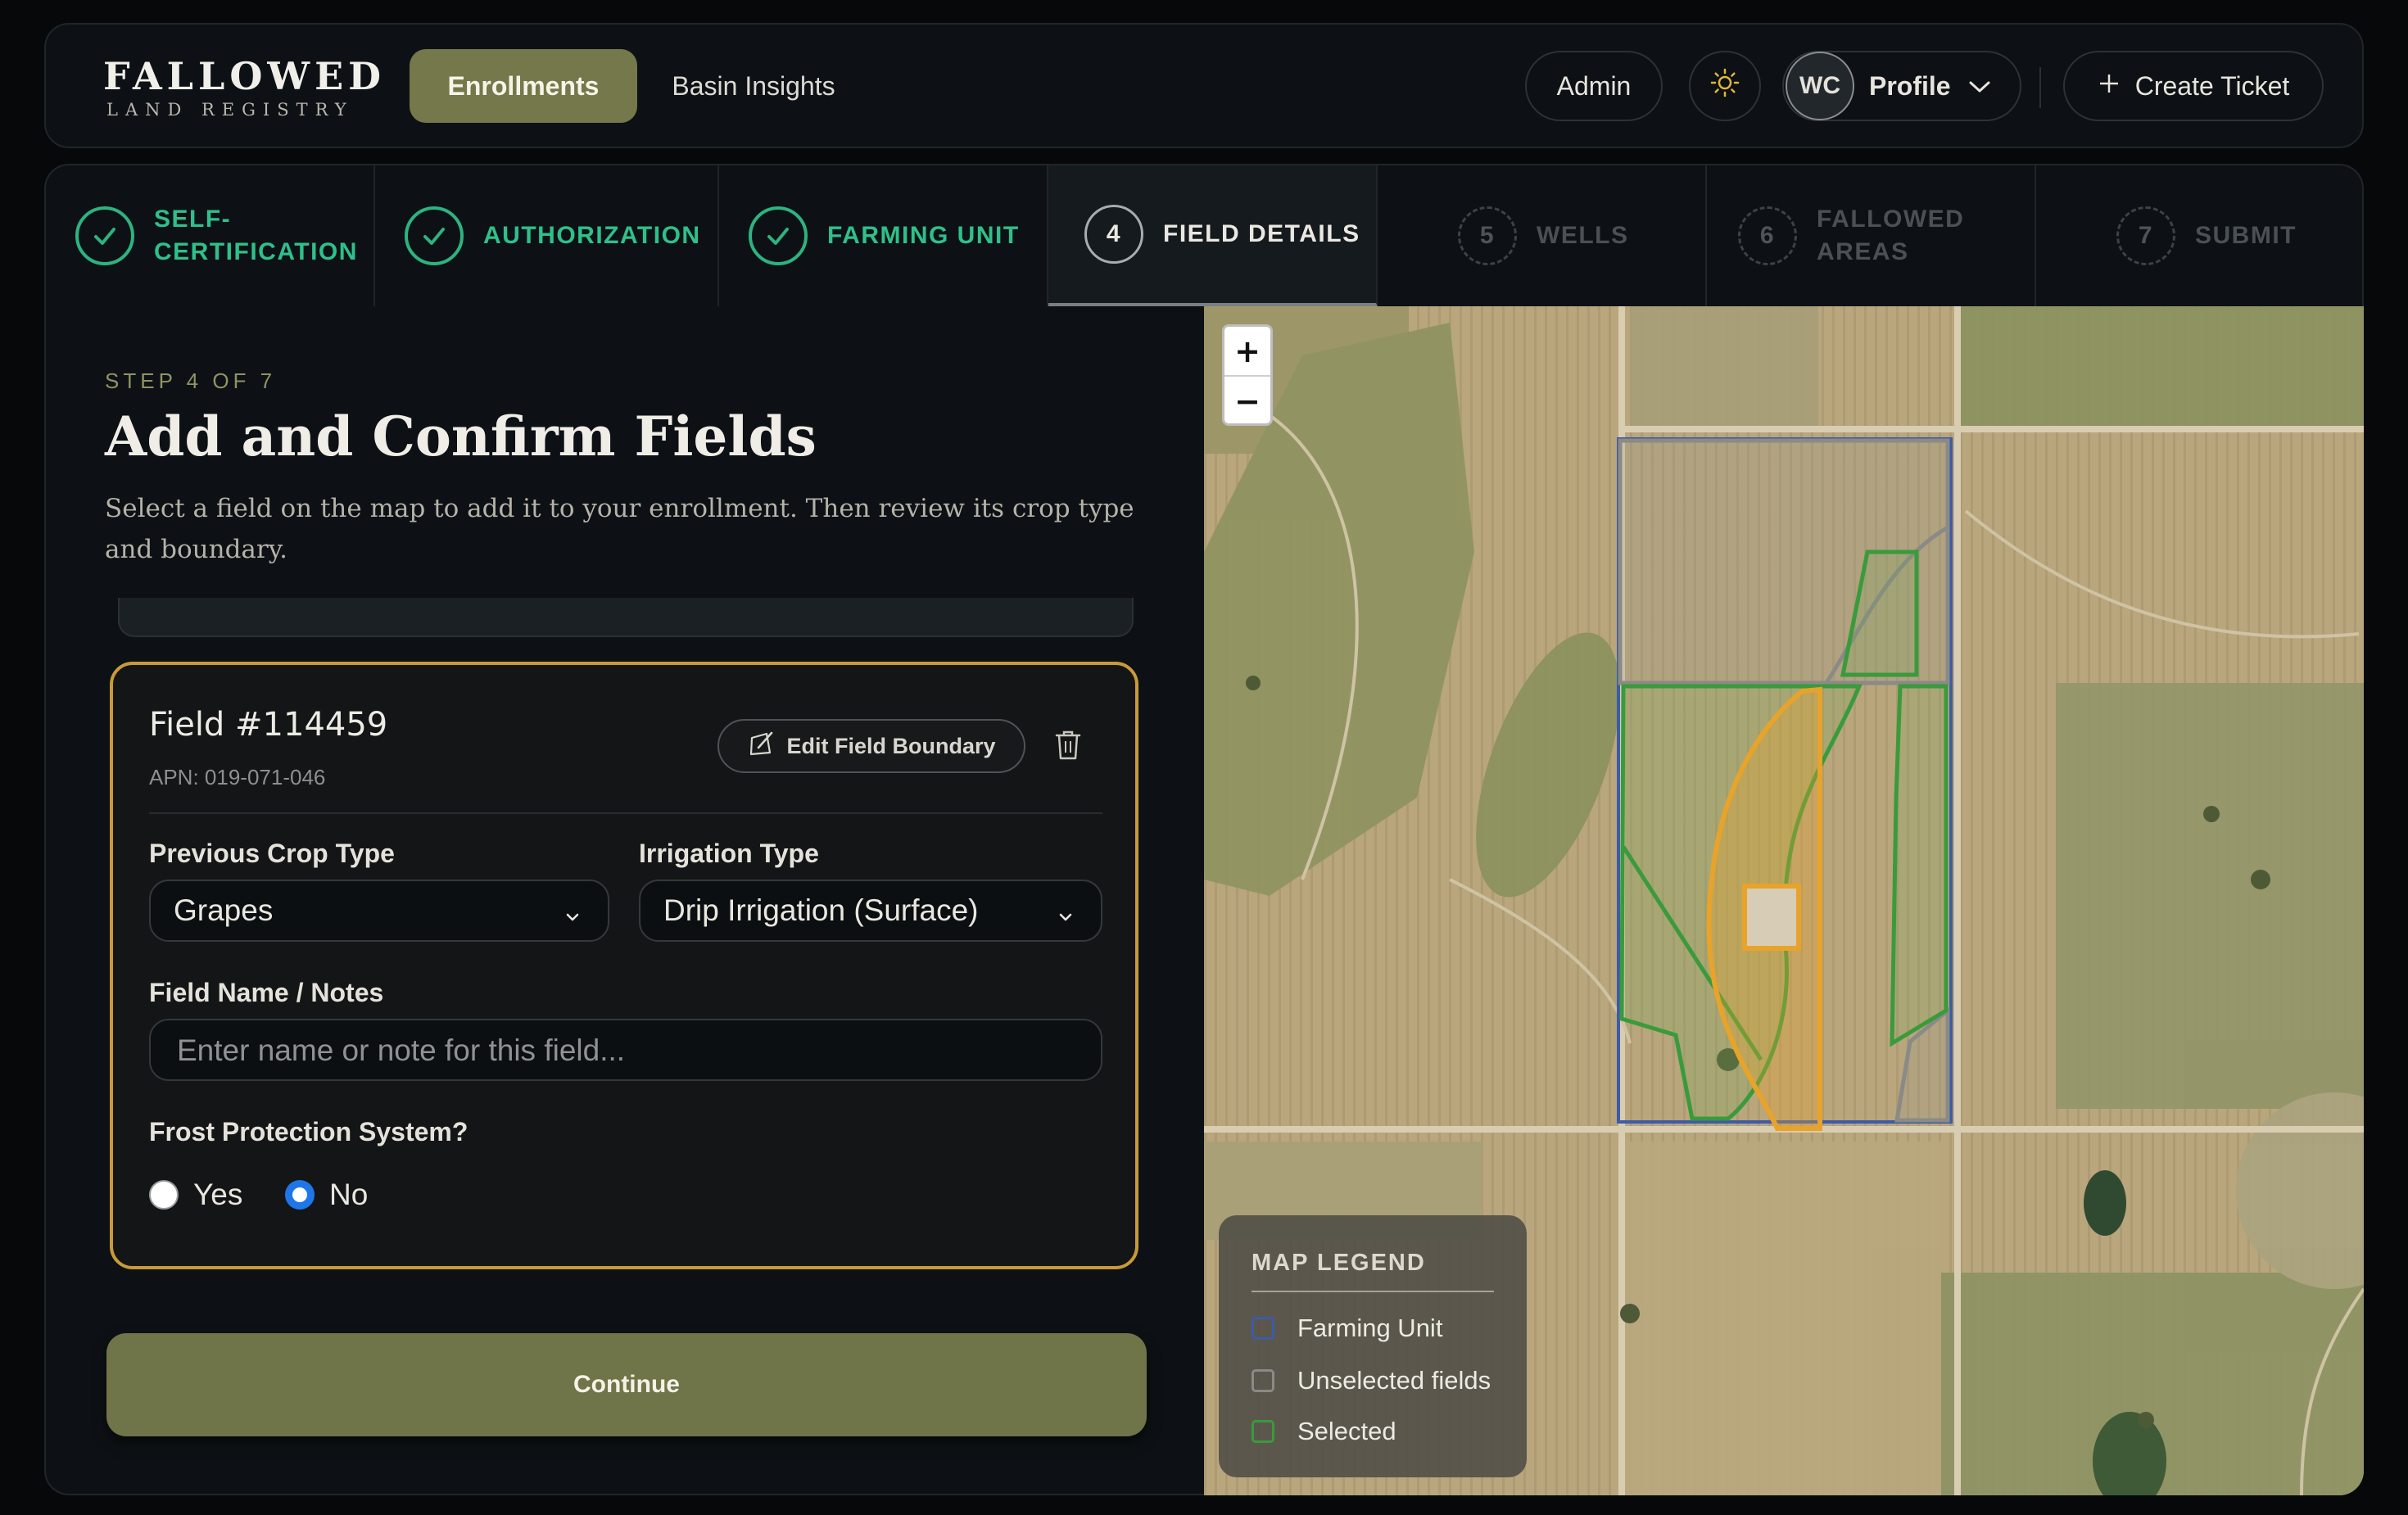  Describe the element at coordinates (821, 910) in the screenshot. I see `irrigation-type-value: Drip Irrigation (Surface)` at that location.